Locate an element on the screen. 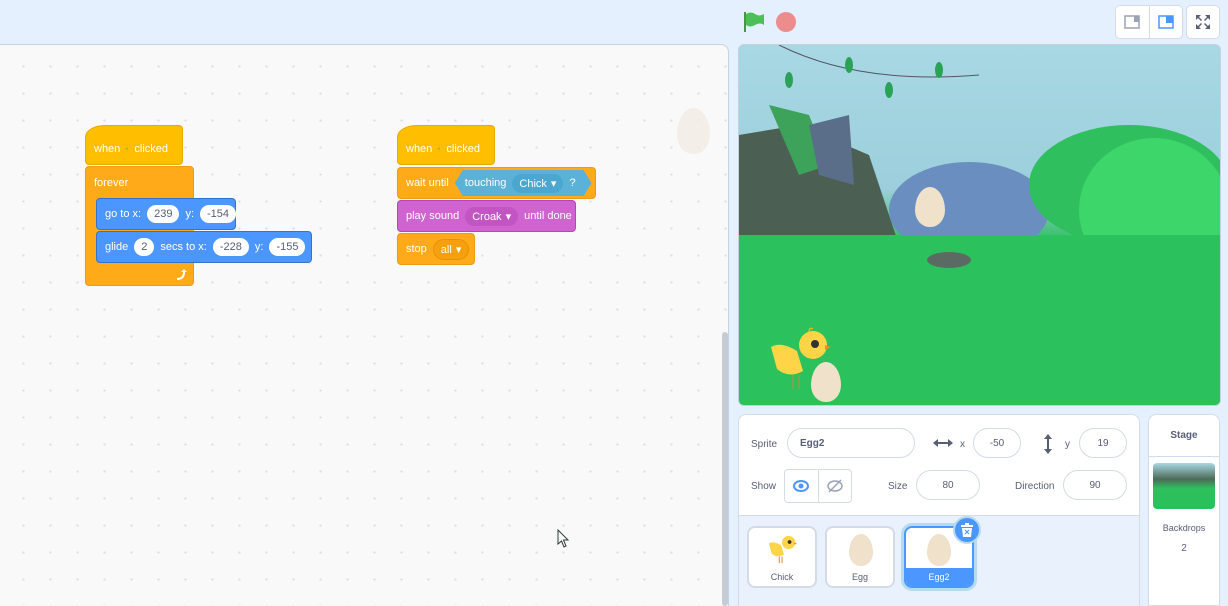  normal-stage-layout-icon is located at coordinates (1166, 22).